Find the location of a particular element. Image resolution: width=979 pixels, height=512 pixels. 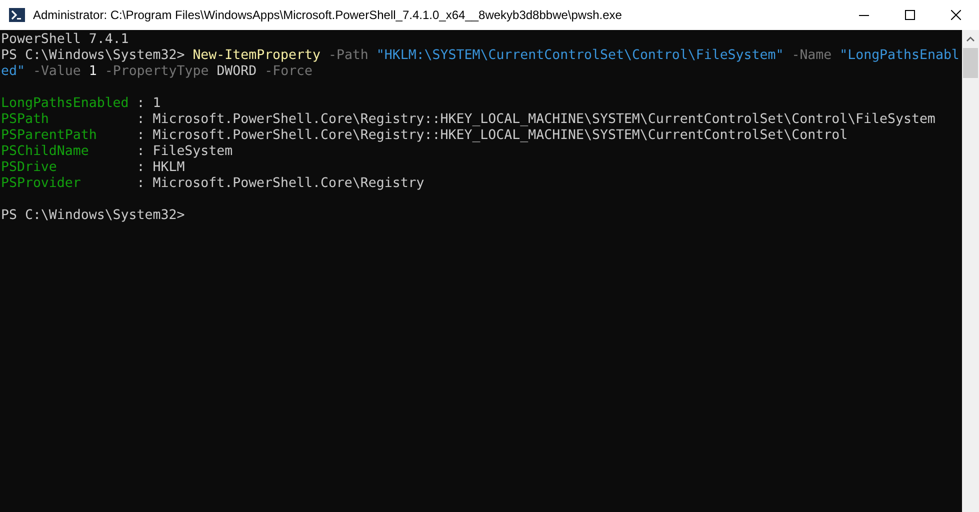

console-text: PowerShell 7.4.1 is located at coordinates (65, 39).